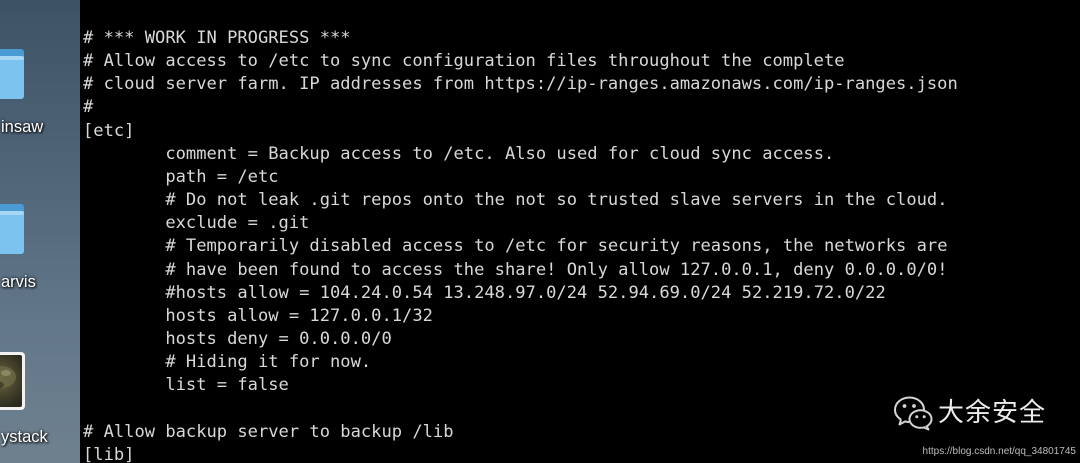 Image resolution: width=1080 pixels, height=463 pixels. What do you see at coordinates (227, 362) in the screenshot?
I see `terminal-line: # Hiding it for now.` at bounding box center [227, 362].